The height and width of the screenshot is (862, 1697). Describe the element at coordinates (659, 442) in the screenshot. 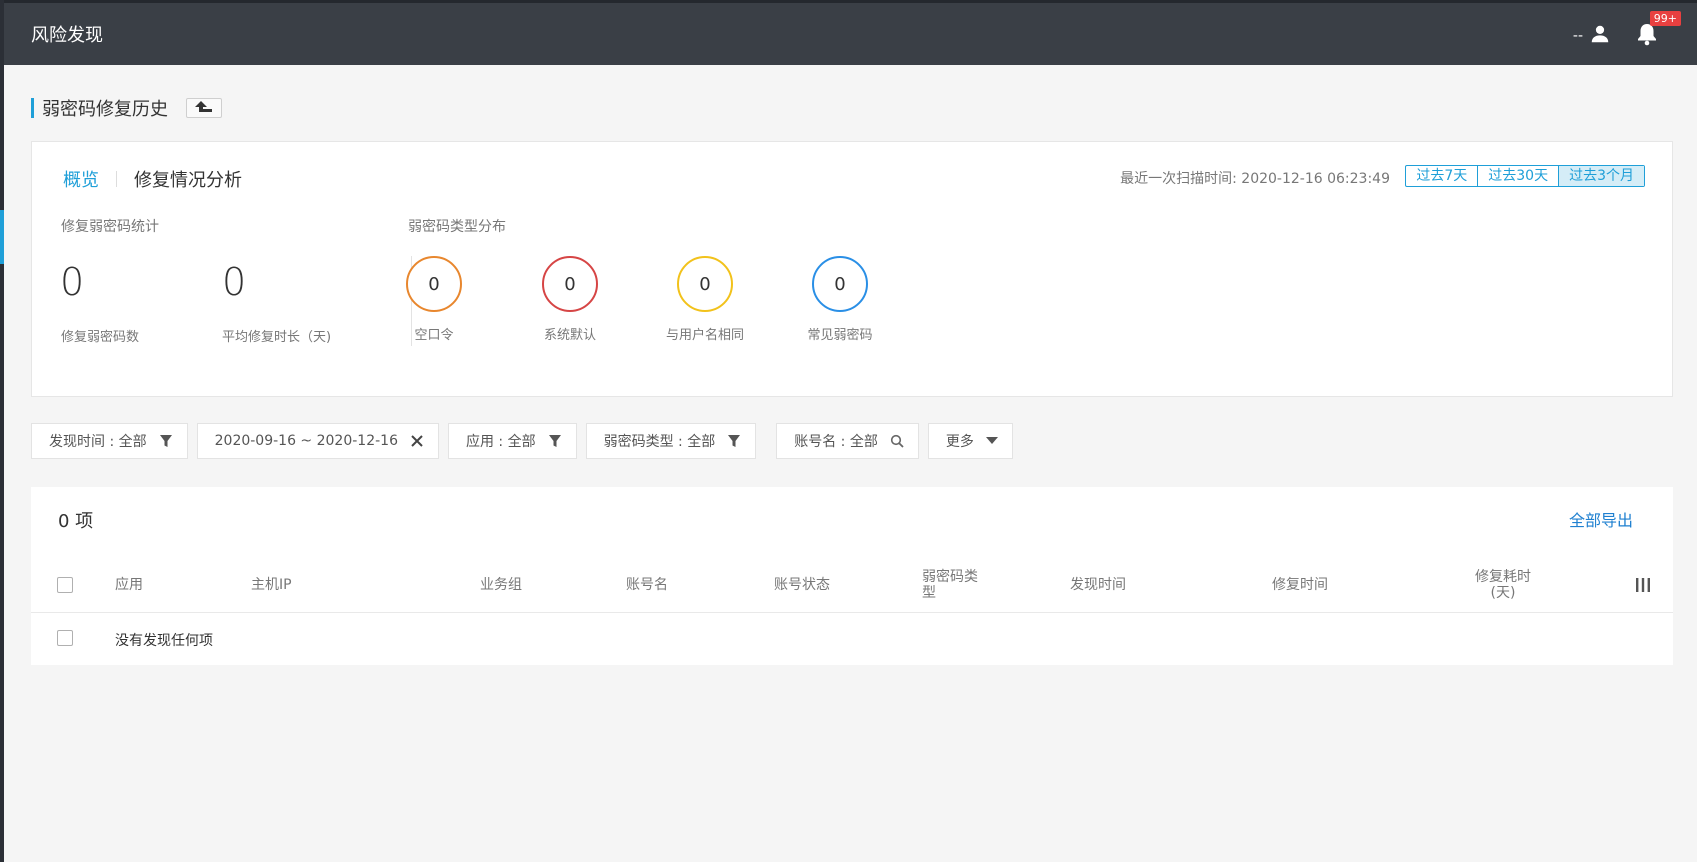

I see `filter-password-type-label: 弱密码类型 : 全部` at that location.